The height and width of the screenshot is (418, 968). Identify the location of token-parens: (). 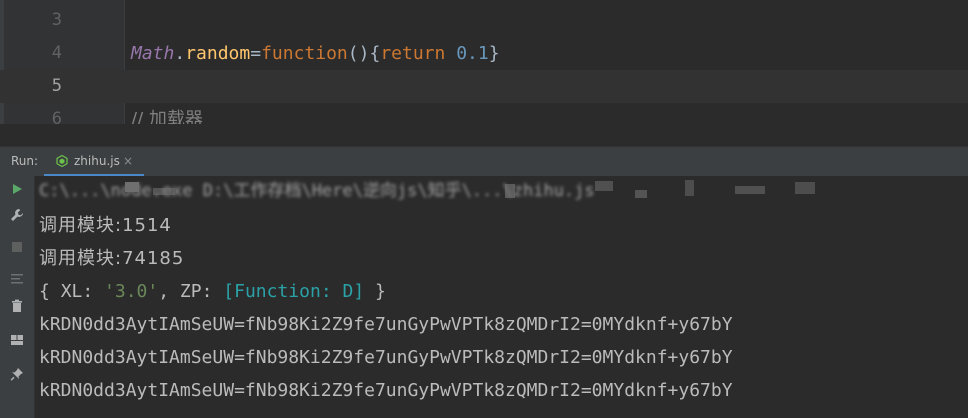
(358, 53).